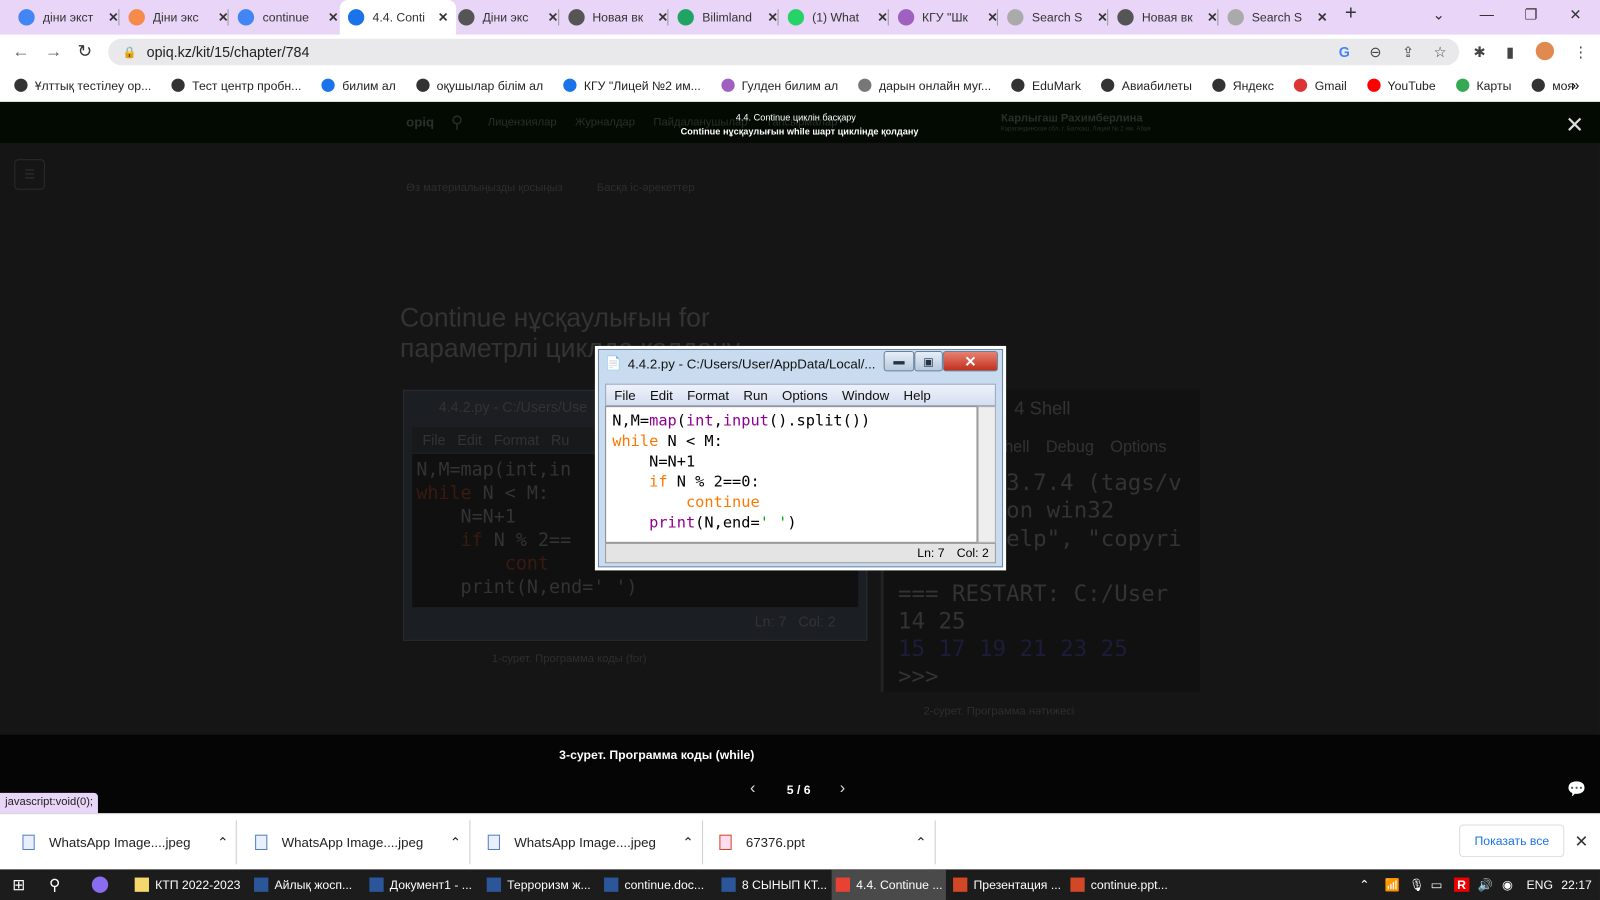 The width and height of the screenshot is (1600, 900). I want to click on share-icon: ⇪, so click(1408, 52).